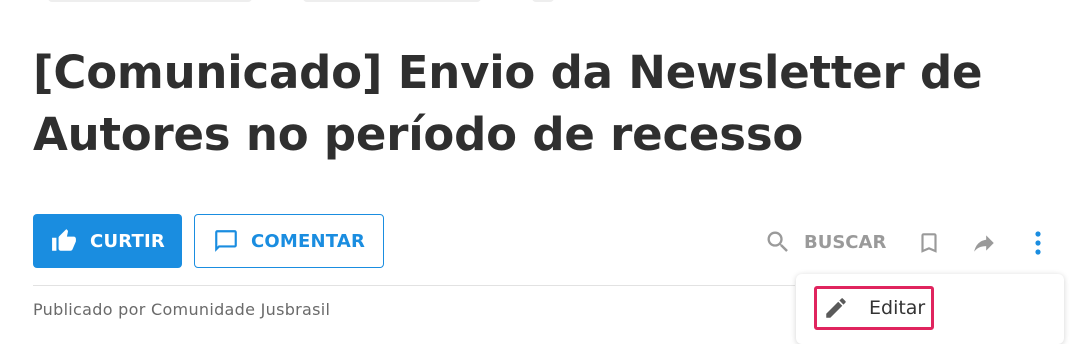 The image size is (1080, 344). Describe the element at coordinates (897, 308) in the screenshot. I see `menu-item-edit-label: Editar` at that location.